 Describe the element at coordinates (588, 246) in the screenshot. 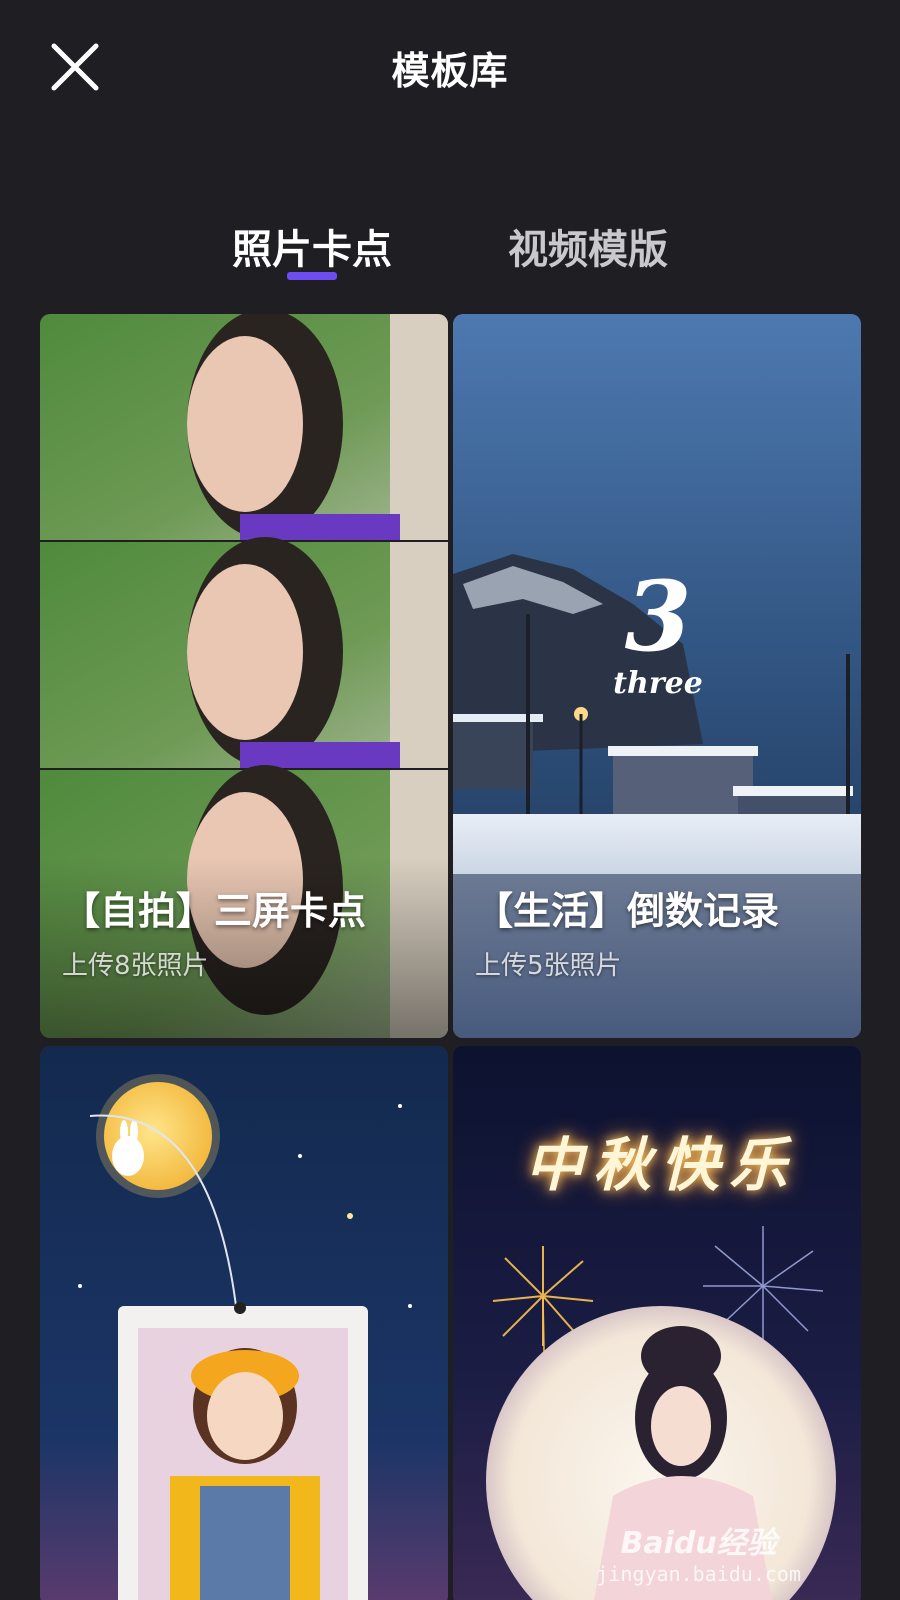

I see `tab-video-templates: 视频模版` at that location.